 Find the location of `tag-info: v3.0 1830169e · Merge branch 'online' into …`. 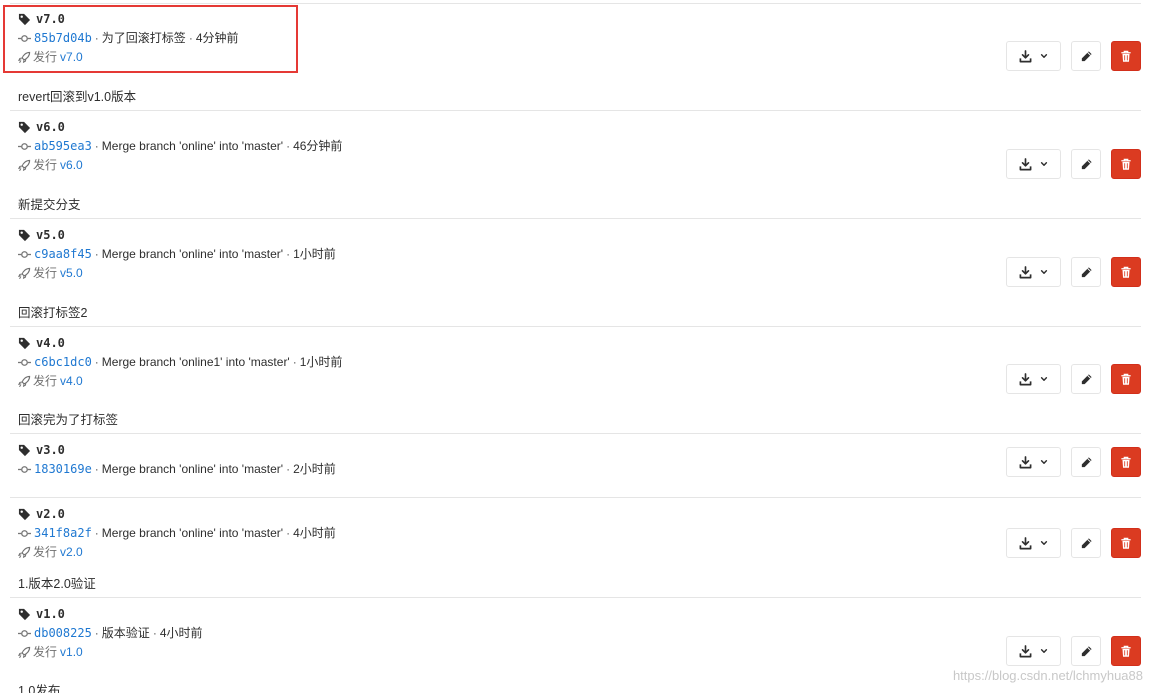

tag-info: v3.0 1830169e · Merge branch 'online' into … is located at coordinates (177, 460).